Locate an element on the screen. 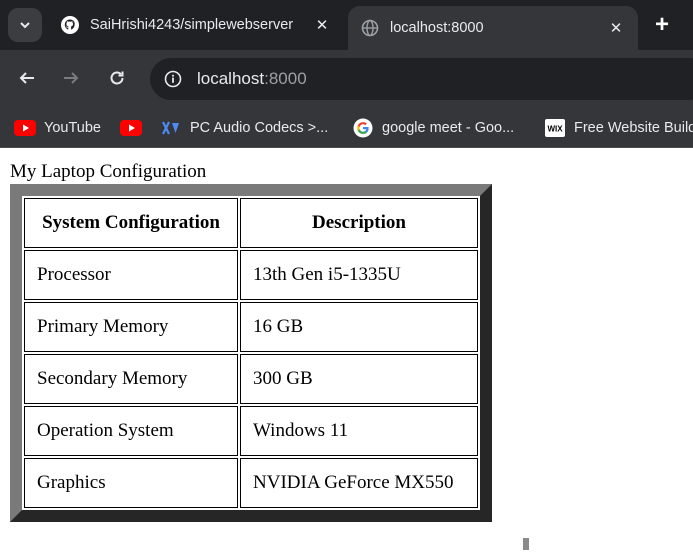 This screenshot has width=693, height=560. table-cell-value: NVIDIA GeForce MX550 is located at coordinates (359, 483).